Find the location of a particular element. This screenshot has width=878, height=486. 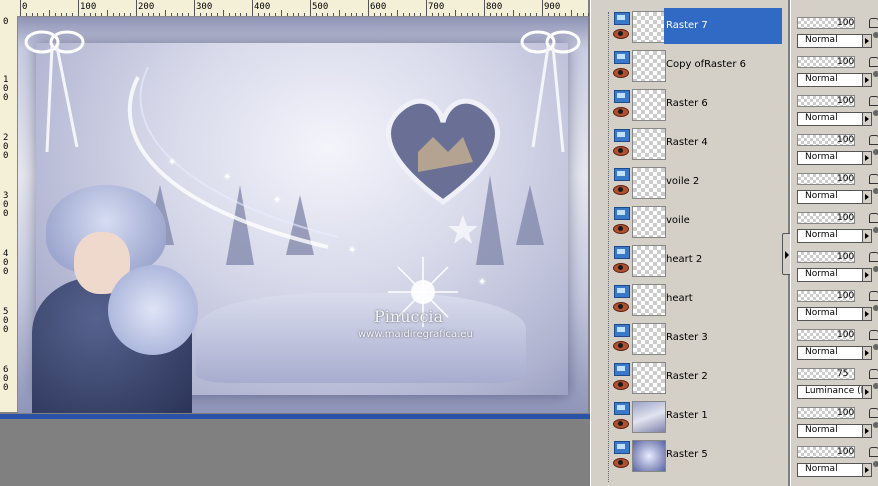

ribbon-bow-right is located at coordinates (550, 91).